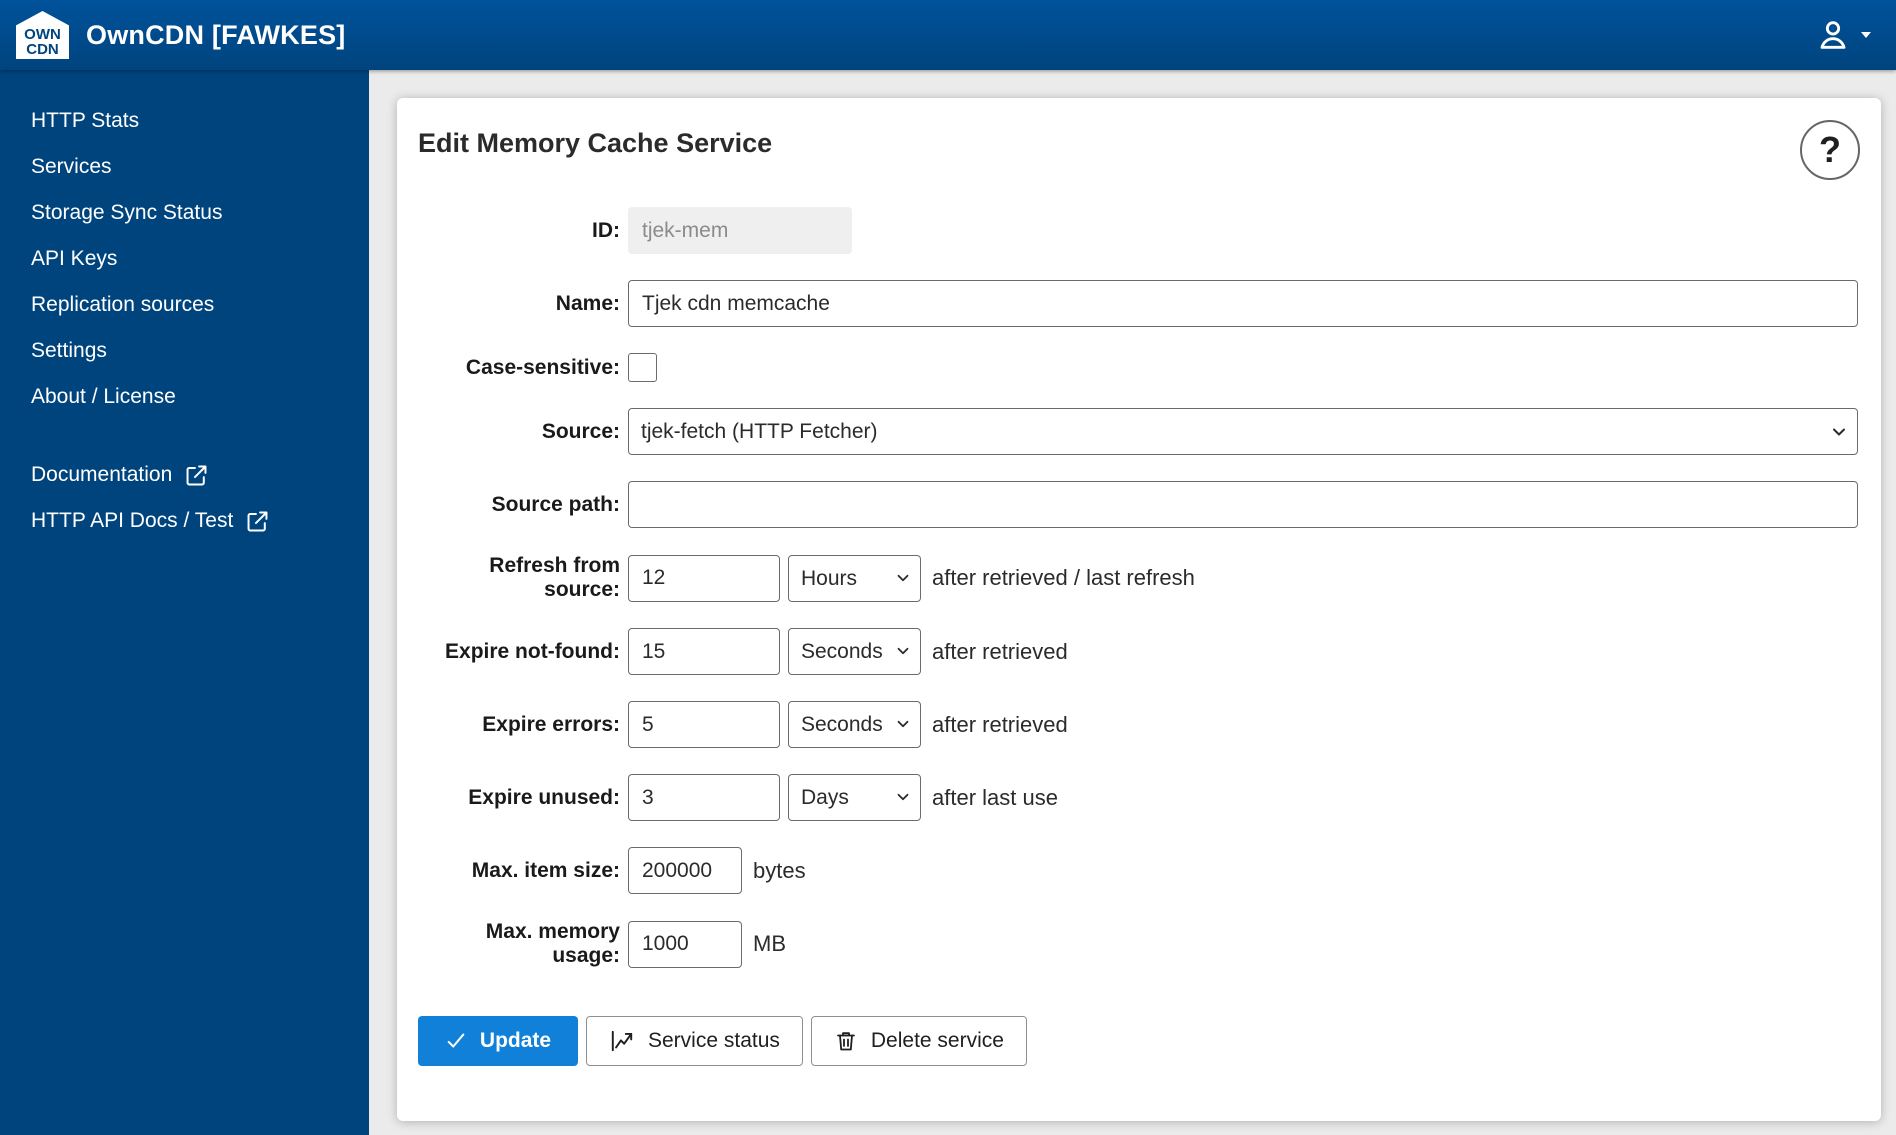 The image size is (1896, 1135). I want to click on expire-not-found-suffix-text: after retrieved, so click(1000, 651).